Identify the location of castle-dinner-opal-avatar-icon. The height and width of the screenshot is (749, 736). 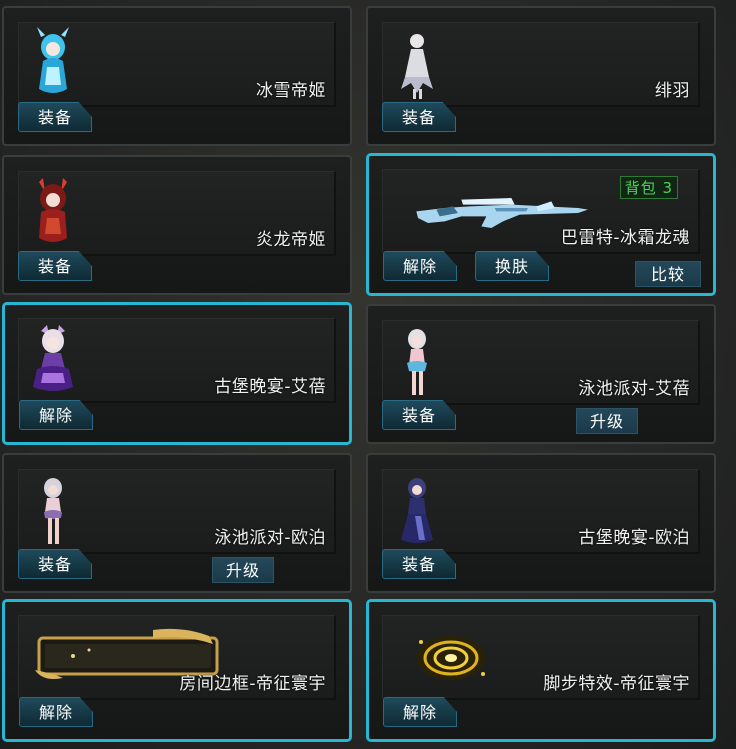
(417, 510).